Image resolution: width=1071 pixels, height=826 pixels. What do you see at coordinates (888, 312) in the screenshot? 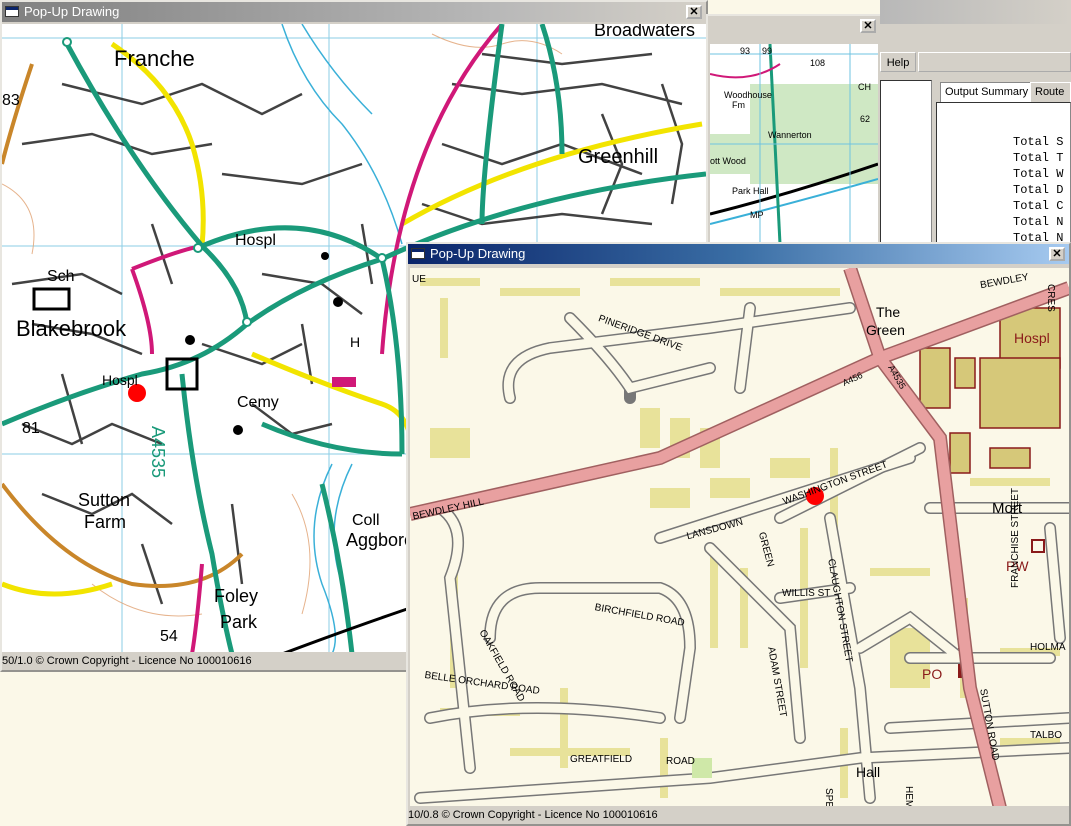
I see `label-the: The` at bounding box center [888, 312].